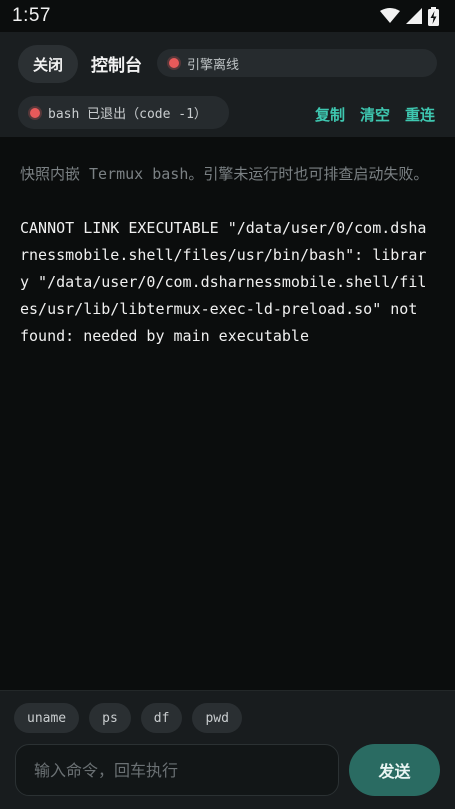 Image resolution: width=455 pixels, height=809 pixels. I want to click on close-button: 关闭, so click(48, 64).